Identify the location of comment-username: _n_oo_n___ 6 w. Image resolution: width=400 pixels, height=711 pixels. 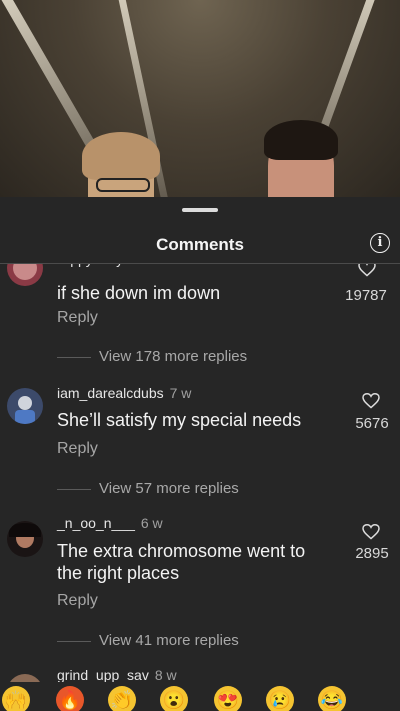
(110, 523).